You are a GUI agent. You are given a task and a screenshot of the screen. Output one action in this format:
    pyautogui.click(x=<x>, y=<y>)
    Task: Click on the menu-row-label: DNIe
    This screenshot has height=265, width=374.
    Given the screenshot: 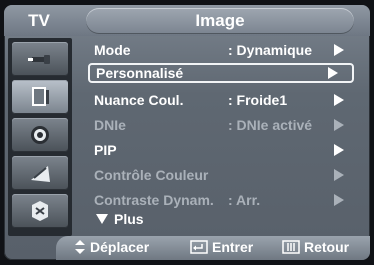 What is the action you would take?
    pyautogui.click(x=110, y=124)
    